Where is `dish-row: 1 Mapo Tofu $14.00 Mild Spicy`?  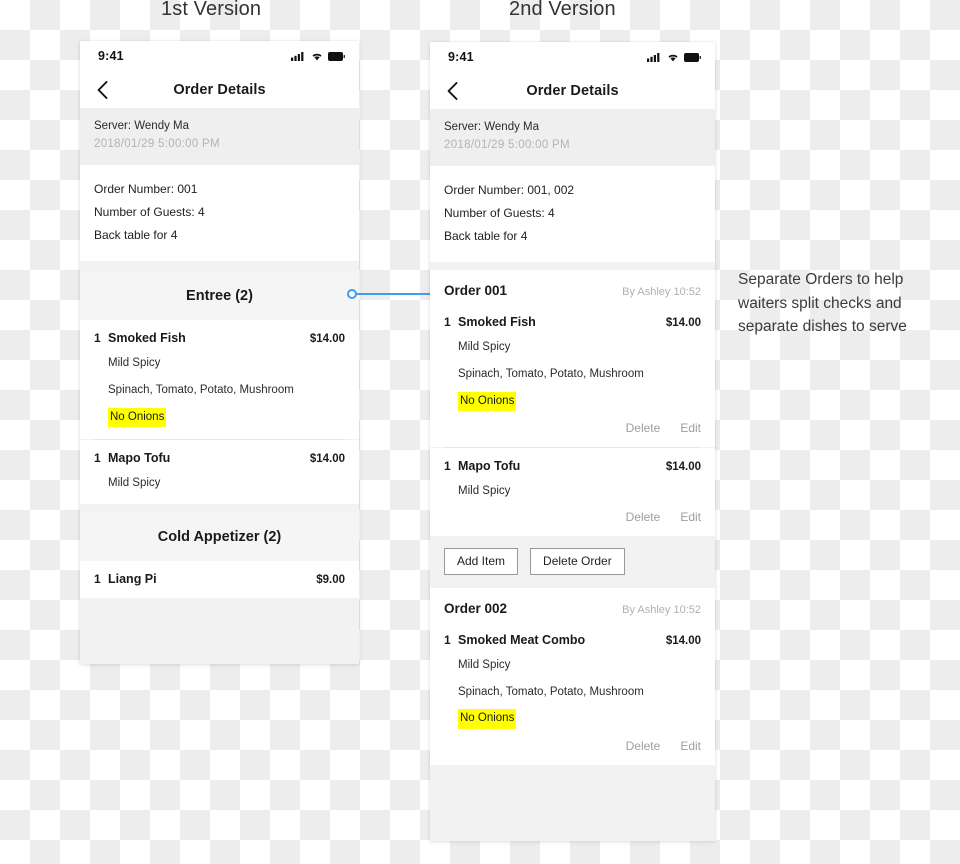 dish-row: 1 Mapo Tofu $14.00 Mild Spicy is located at coordinates (219, 472).